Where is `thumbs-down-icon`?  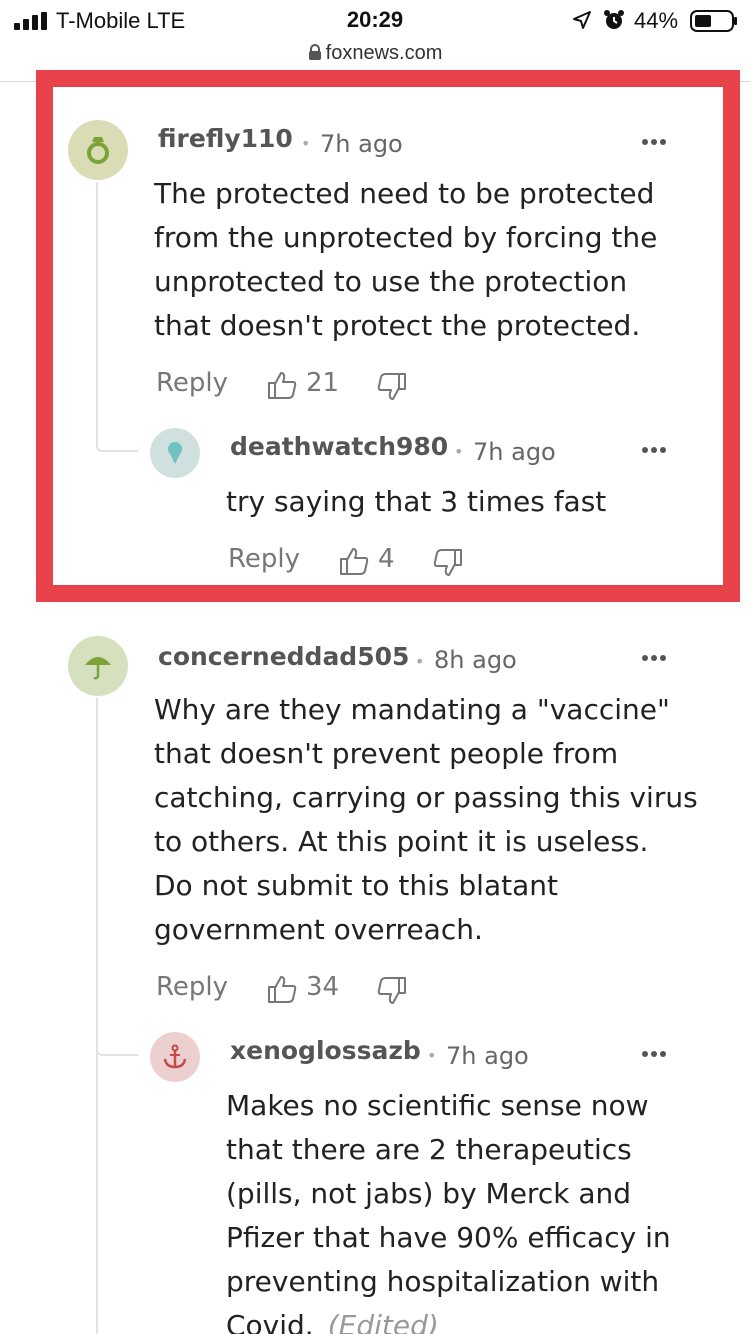 thumbs-down-icon is located at coordinates (392, 991).